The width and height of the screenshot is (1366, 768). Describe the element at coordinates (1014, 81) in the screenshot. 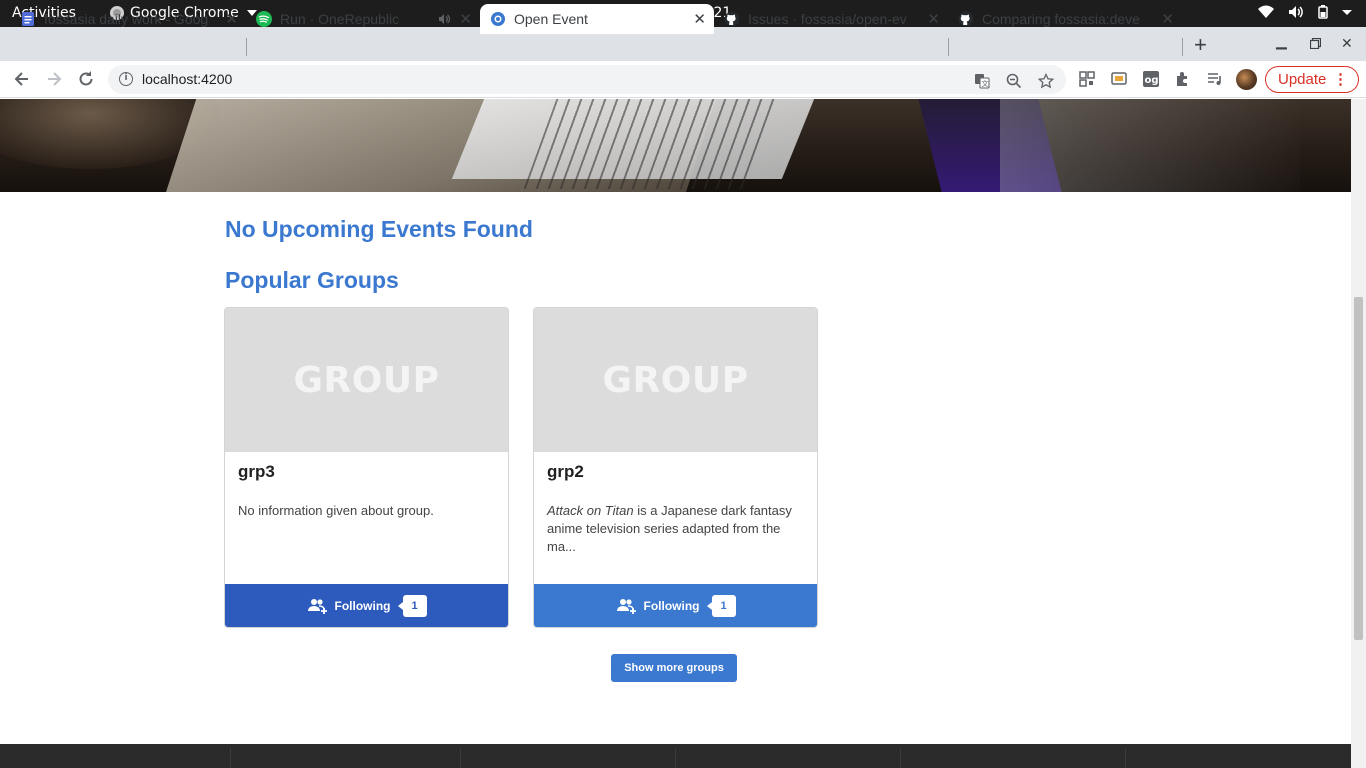

I see `zoom-icon` at that location.